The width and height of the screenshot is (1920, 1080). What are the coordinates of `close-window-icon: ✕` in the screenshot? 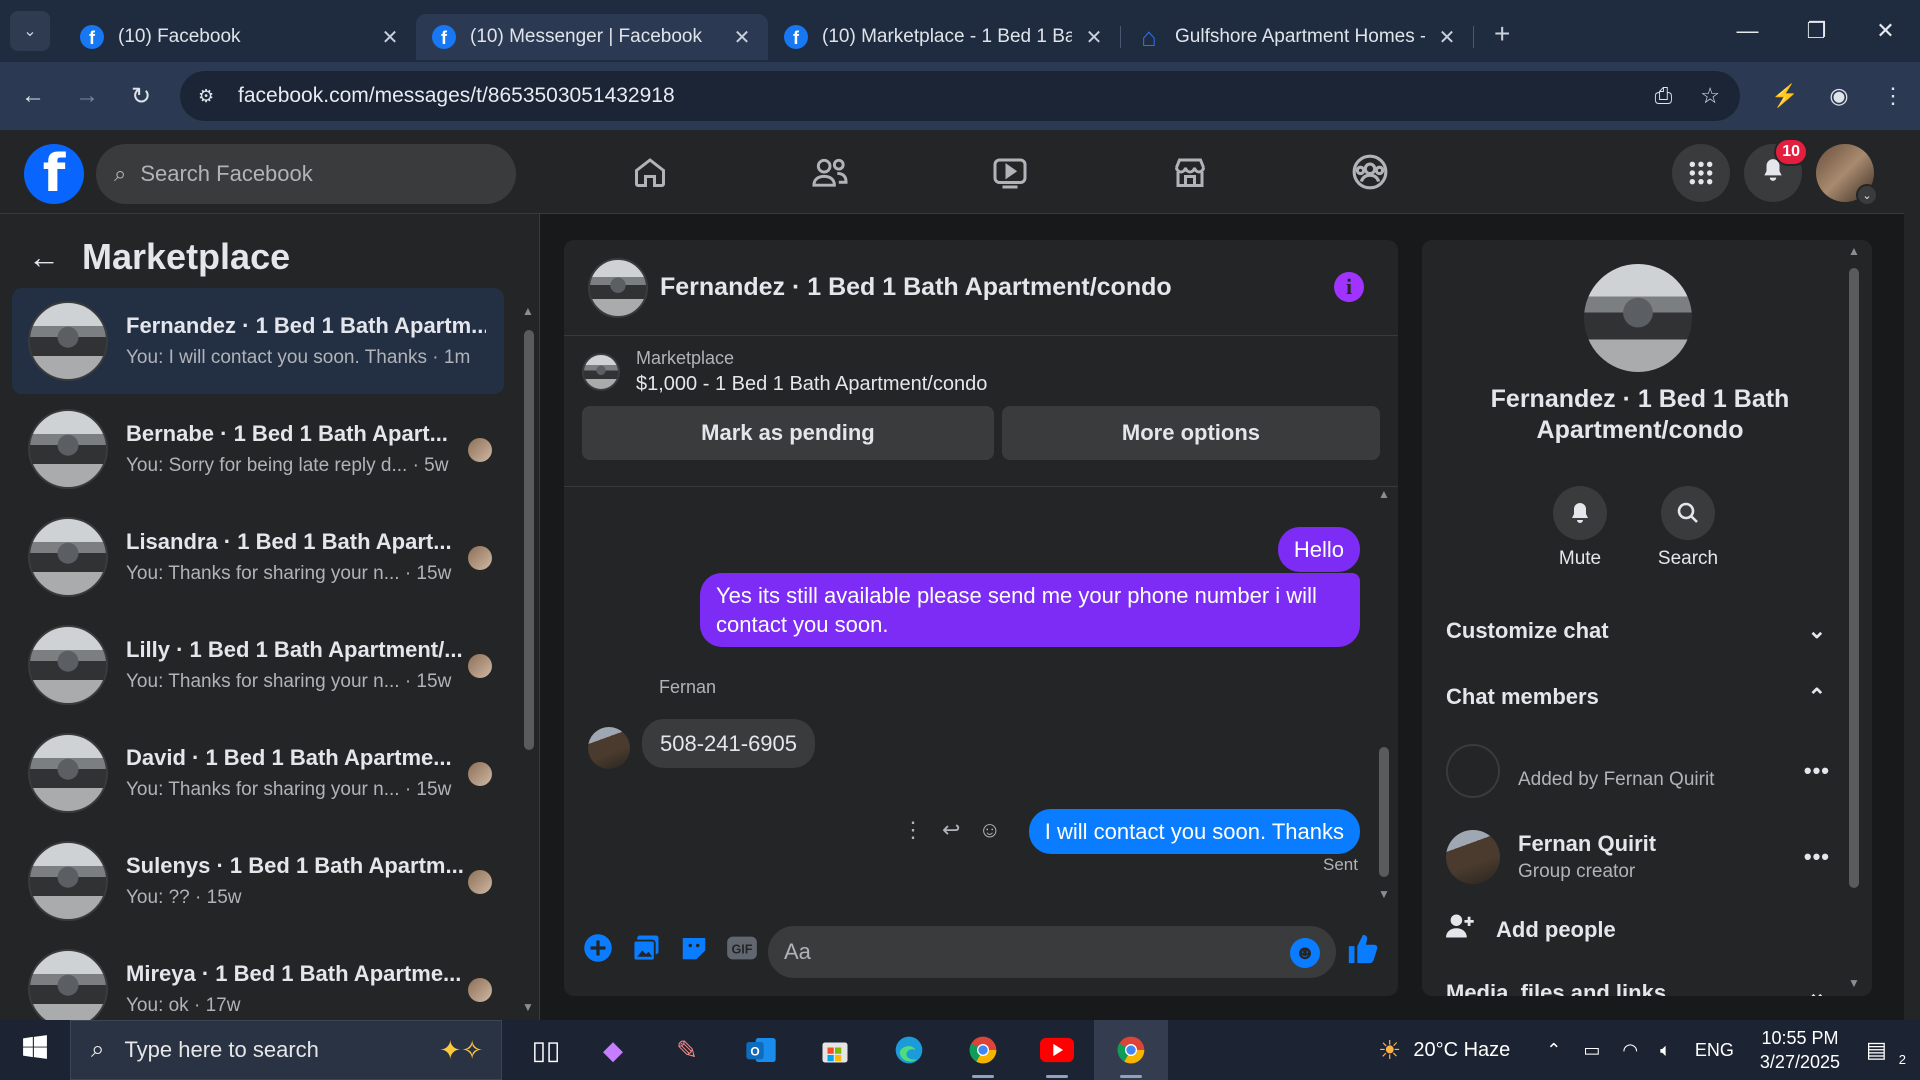 It's located at (1885, 31).